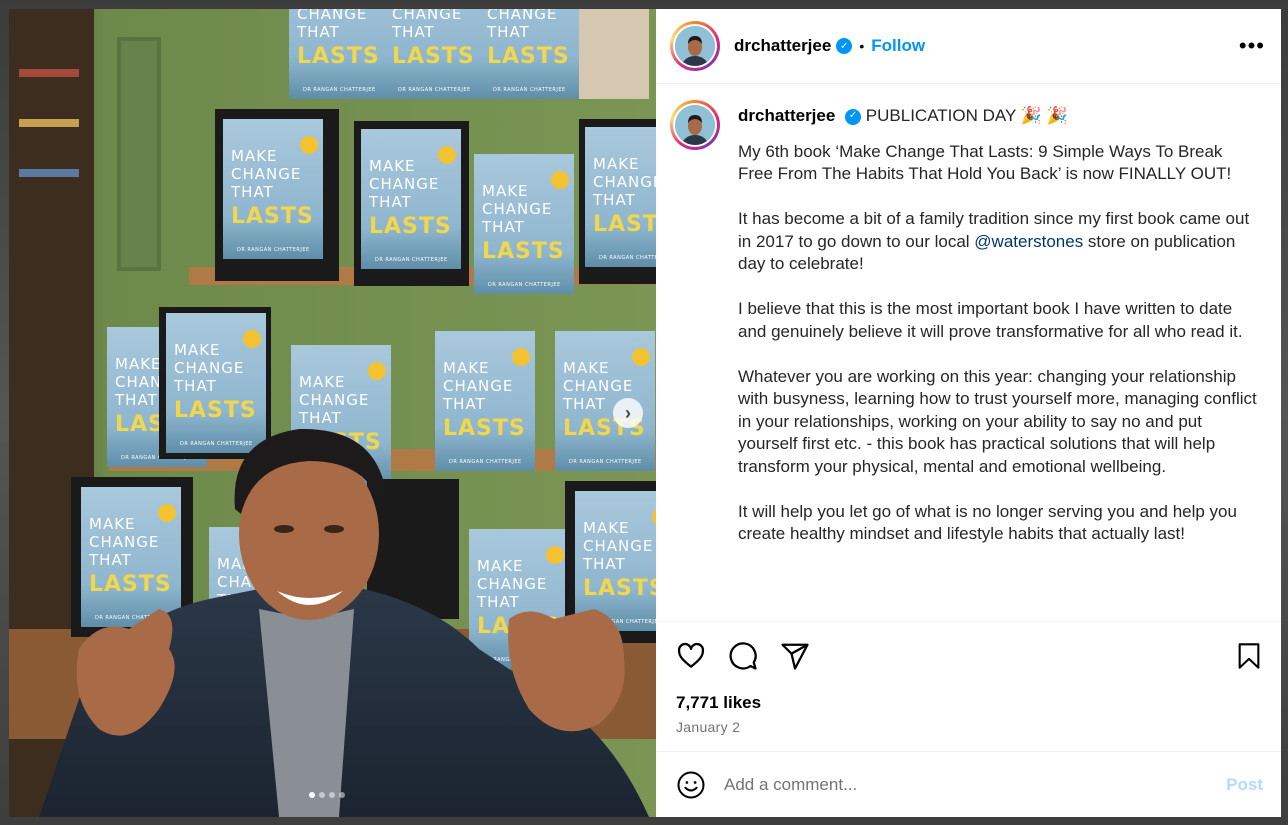 The image size is (1288, 825). I want to click on follow-button: Follow, so click(898, 46).